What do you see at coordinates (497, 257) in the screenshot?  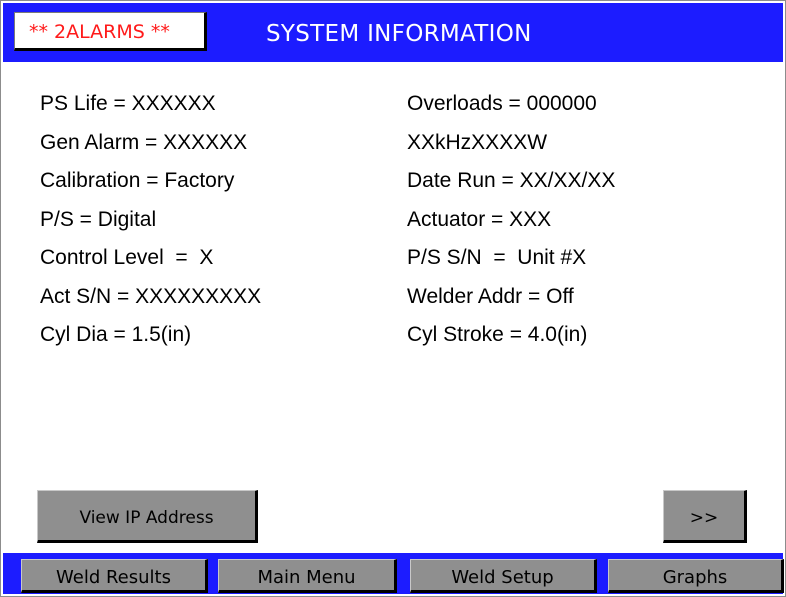 I see `info-ps-sn: P/S S/N = Unit #X` at bounding box center [497, 257].